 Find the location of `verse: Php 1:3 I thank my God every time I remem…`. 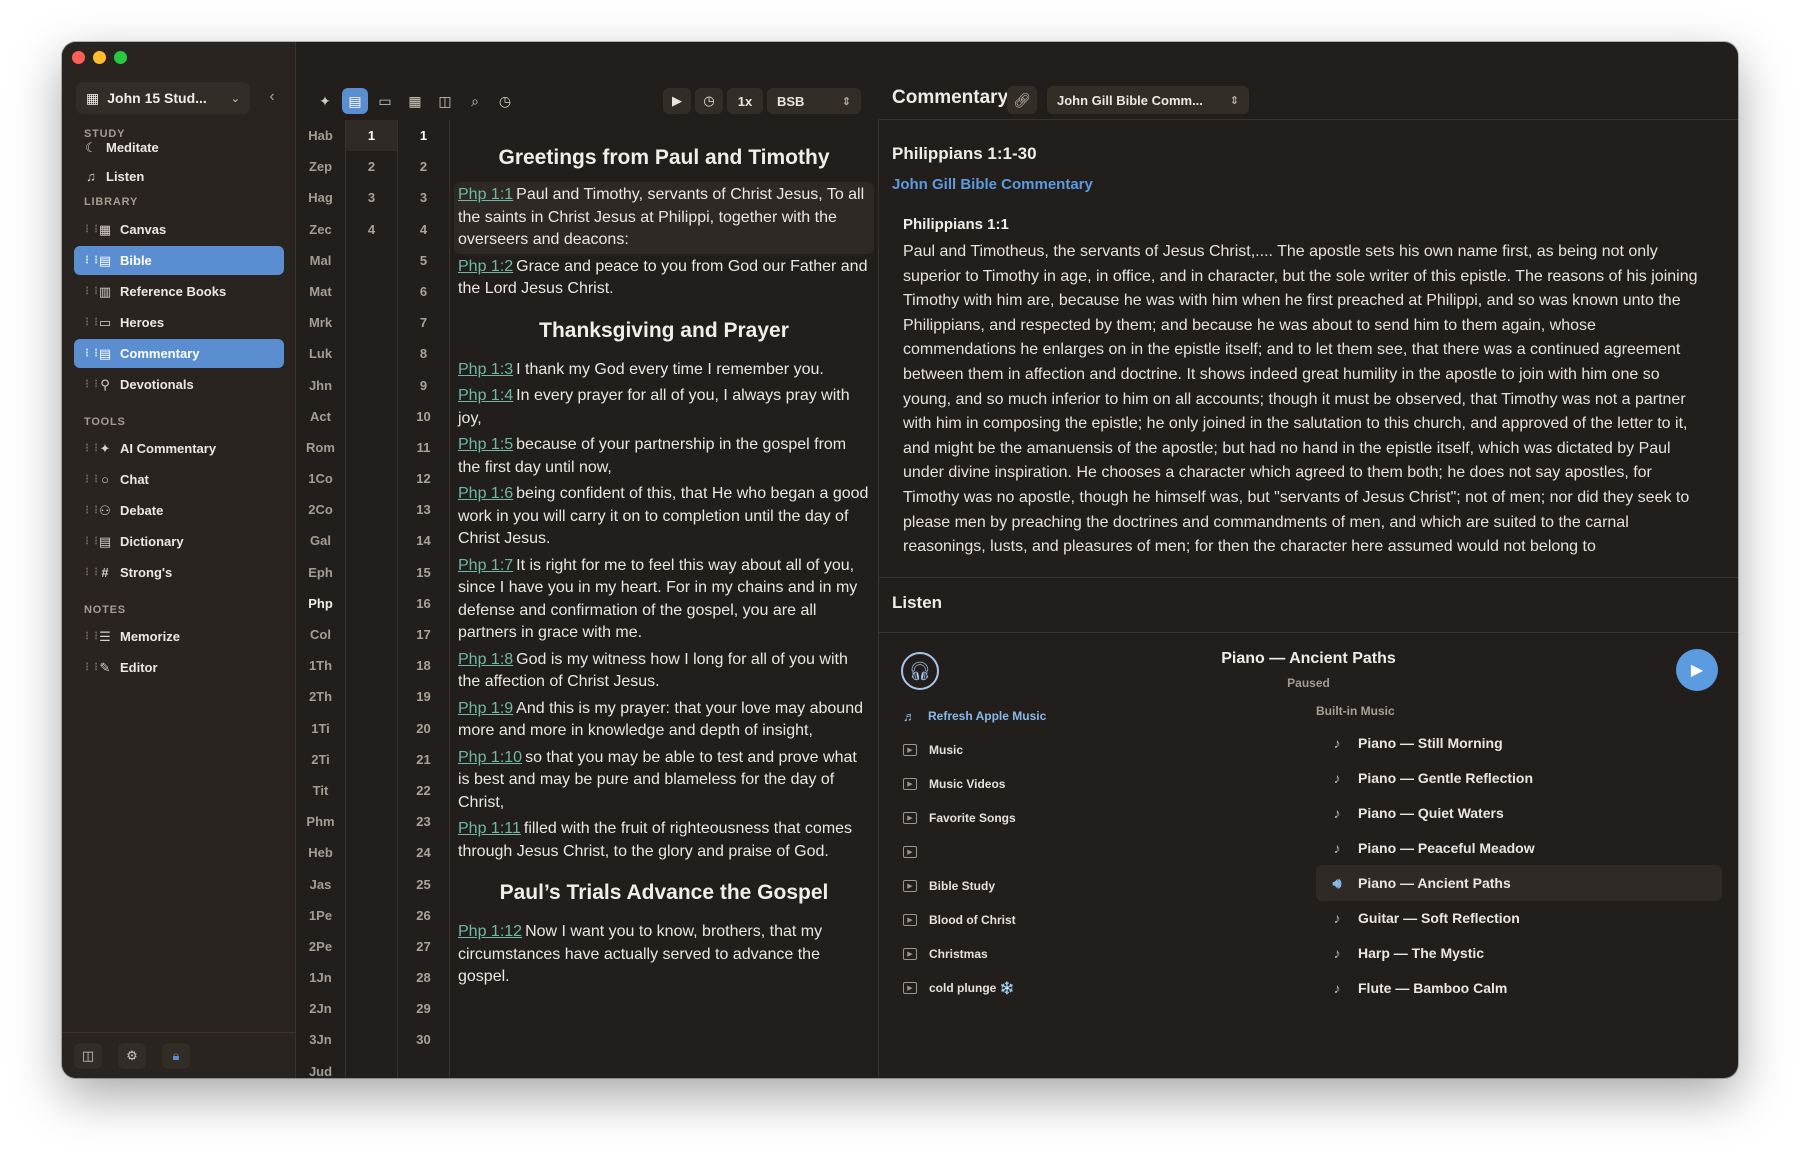

verse: Php 1:3 I thank my God every time I remem… is located at coordinates (664, 370).